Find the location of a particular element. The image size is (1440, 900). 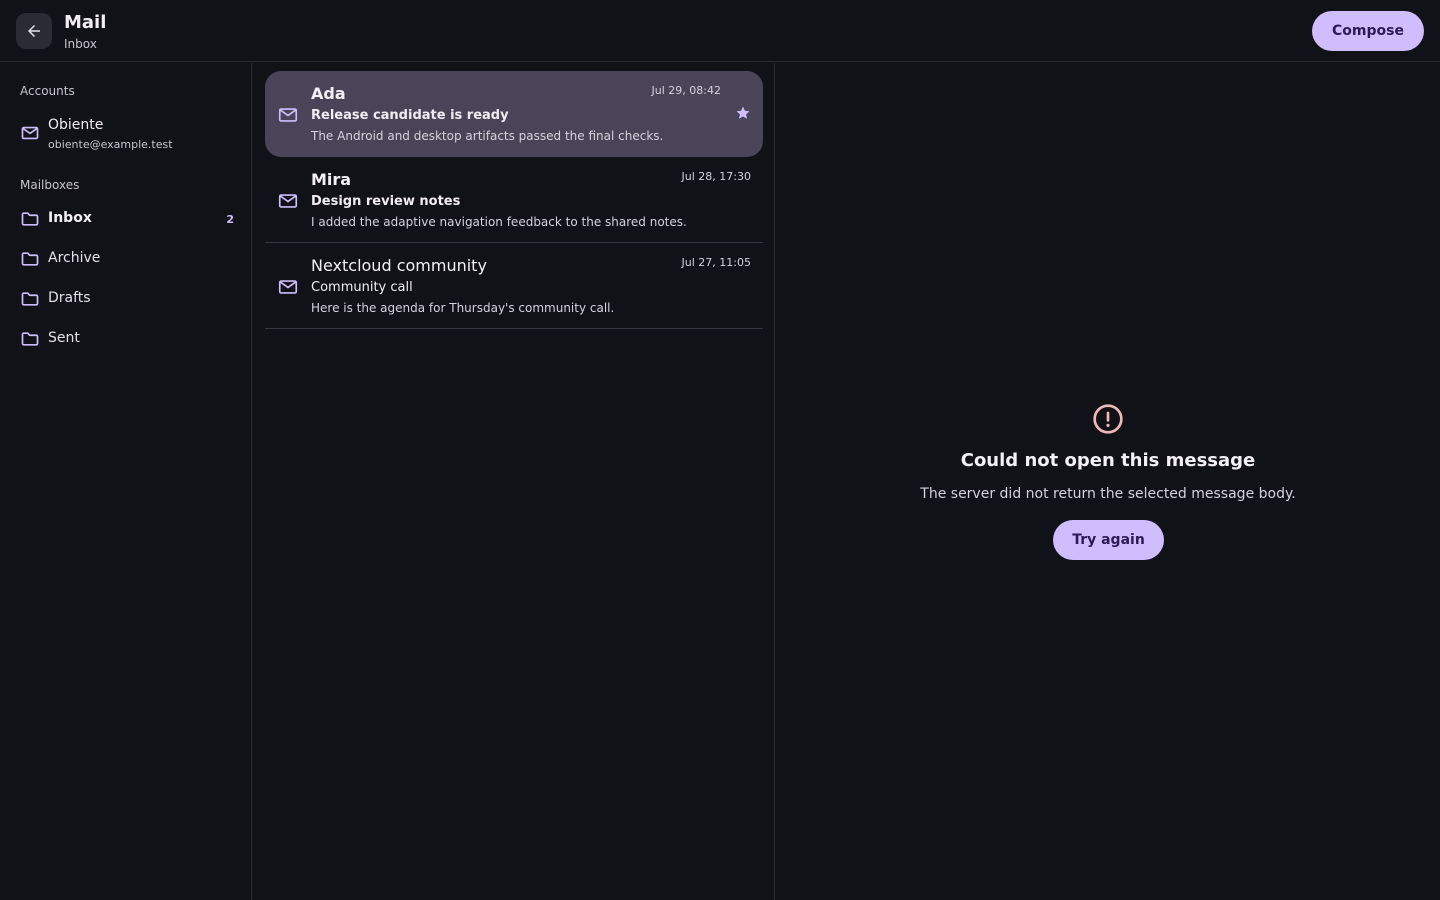

arrow-back-icon is located at coordinates (34, 31).